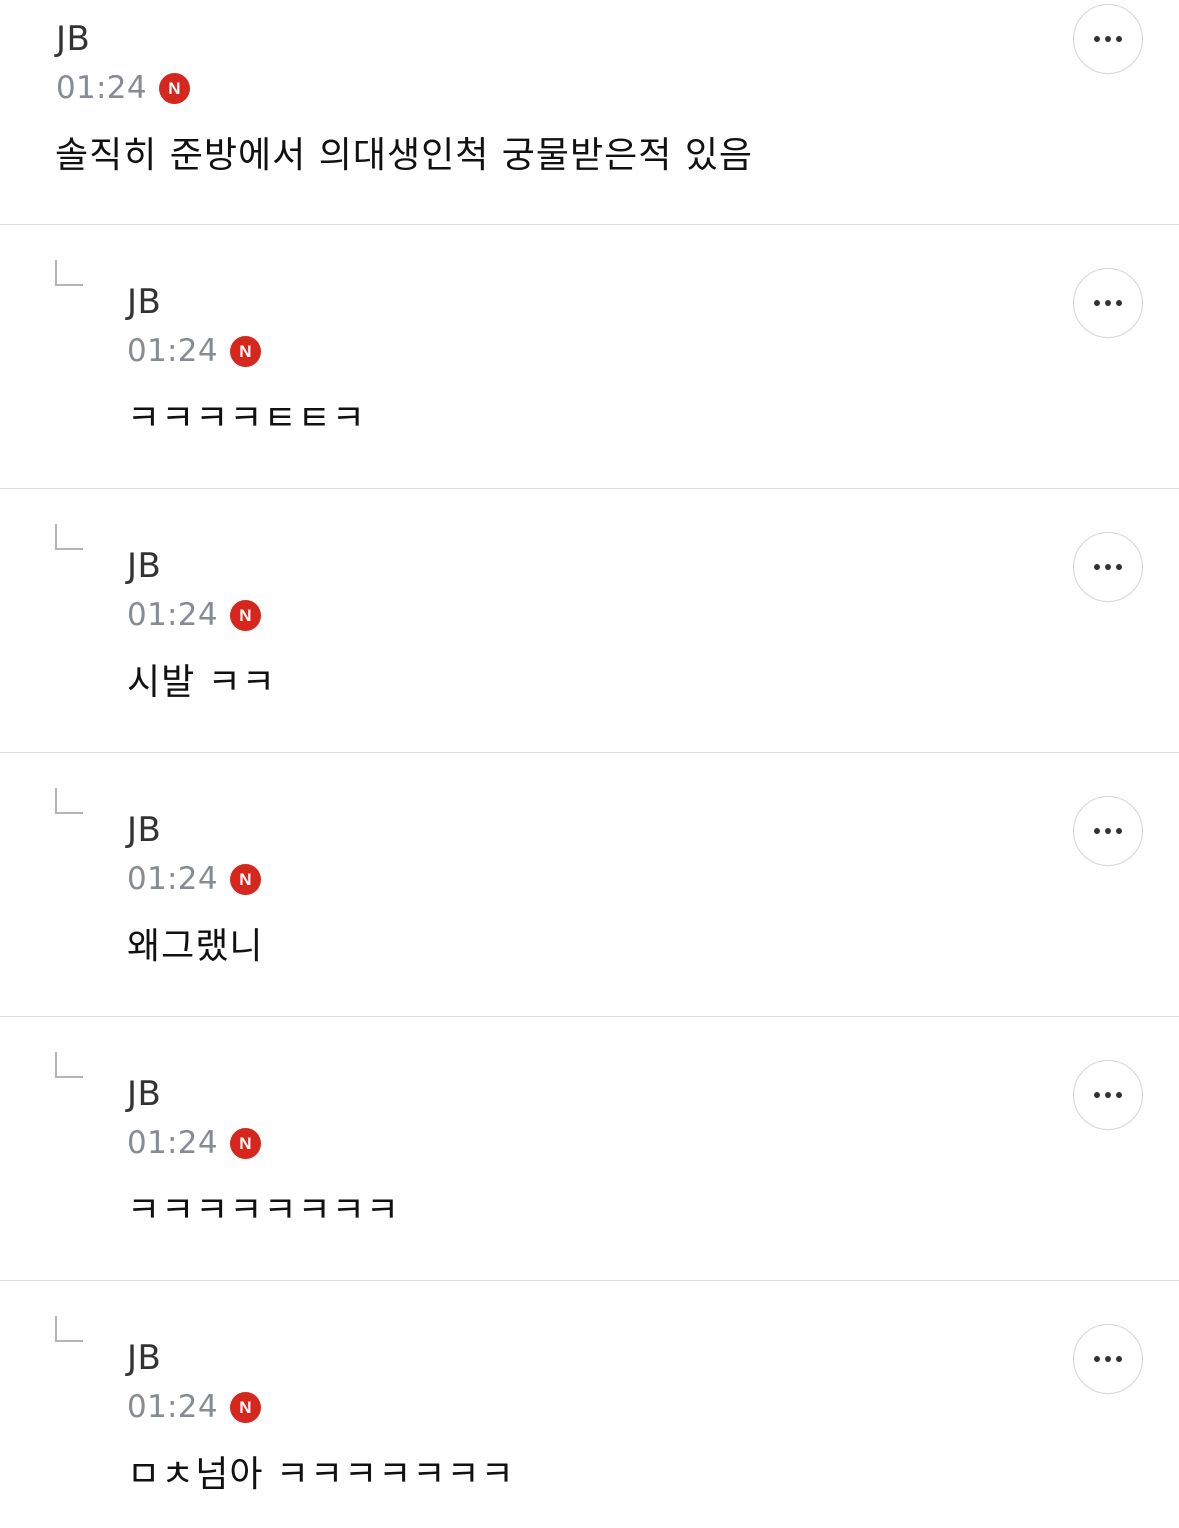 This screenshot has height=1528, width=1179. What do you see at coordinates (404, 155) in the screenshot?
I see `comment-text: 솔직히 준방에서 의대생인척 궁물받은적 있음` at bounding box center [404, 155].